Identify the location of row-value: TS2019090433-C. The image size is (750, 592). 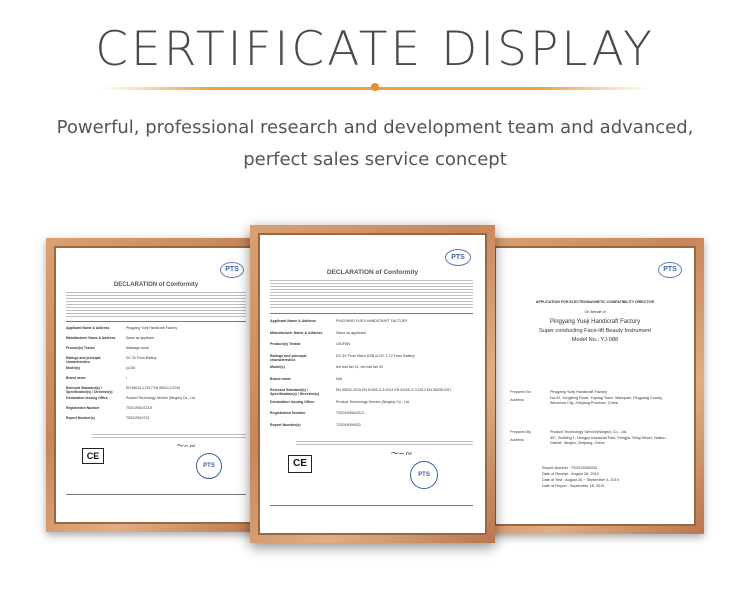
(350, 413).